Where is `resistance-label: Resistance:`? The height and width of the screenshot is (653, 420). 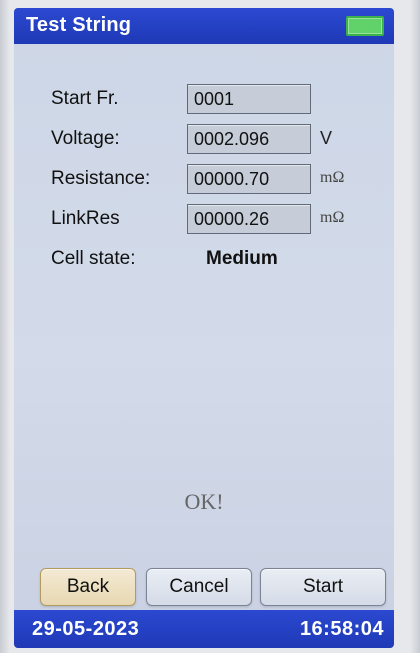
resistance-label: Resistance: is located at coordinates (101, 178).